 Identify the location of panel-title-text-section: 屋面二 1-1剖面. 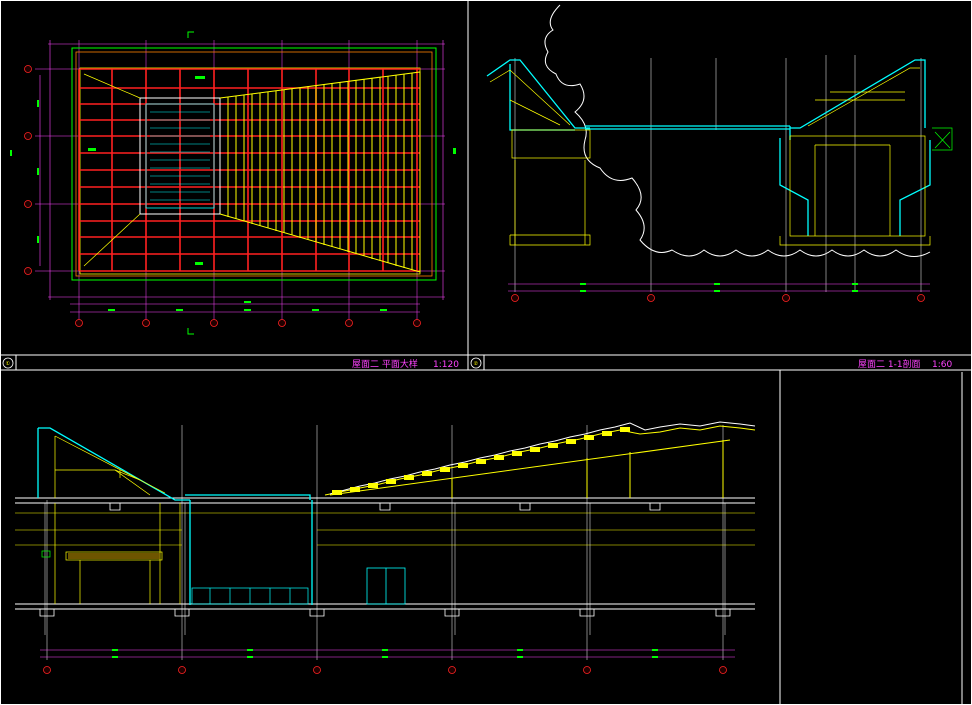
(889, 364).